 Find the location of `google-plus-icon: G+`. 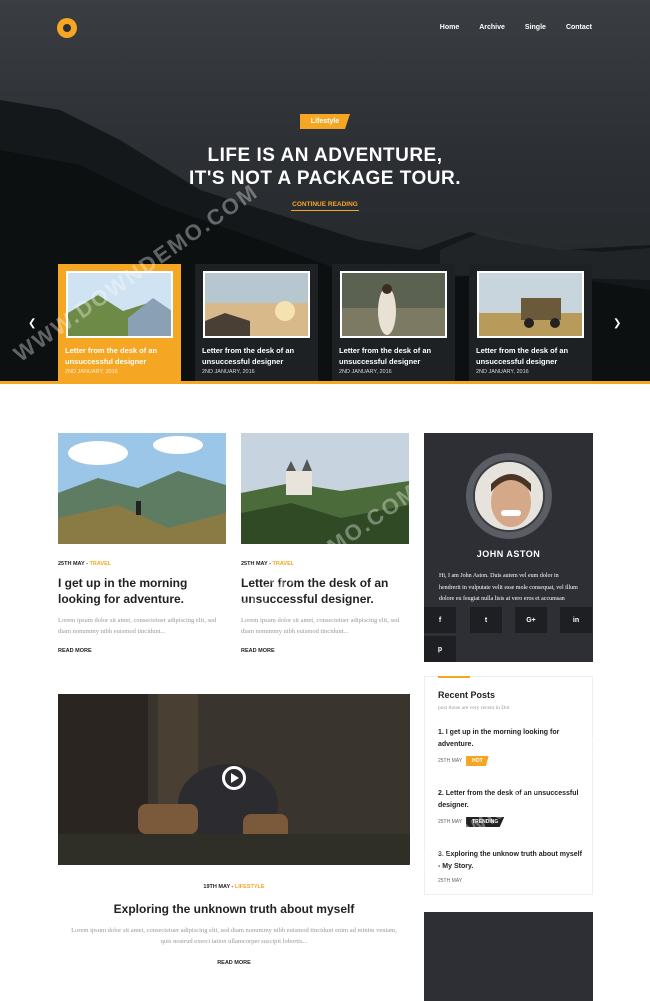

google-plus-icon: G+ is located at coordinates (531, 620).